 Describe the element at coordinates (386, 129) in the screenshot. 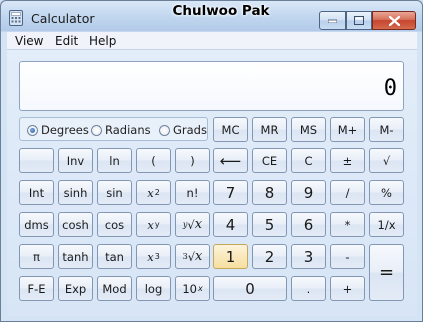

I see `memory-subtract-button: M-` at that location.